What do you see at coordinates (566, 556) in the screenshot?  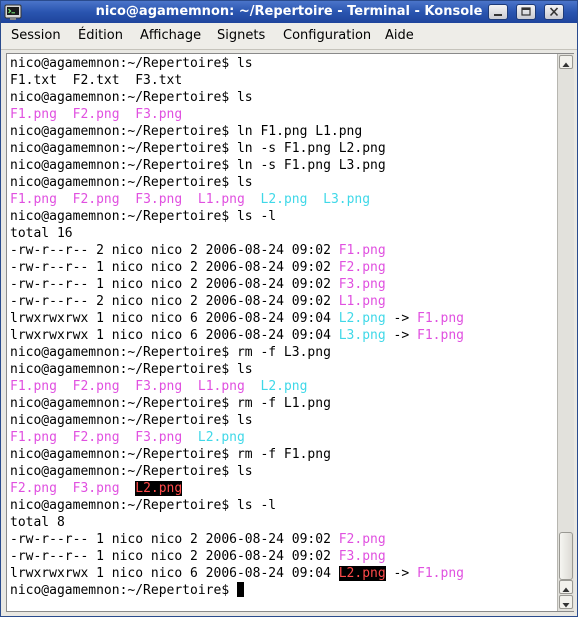 I see `scrollbar-thumb` at bounding box center [566, 556].